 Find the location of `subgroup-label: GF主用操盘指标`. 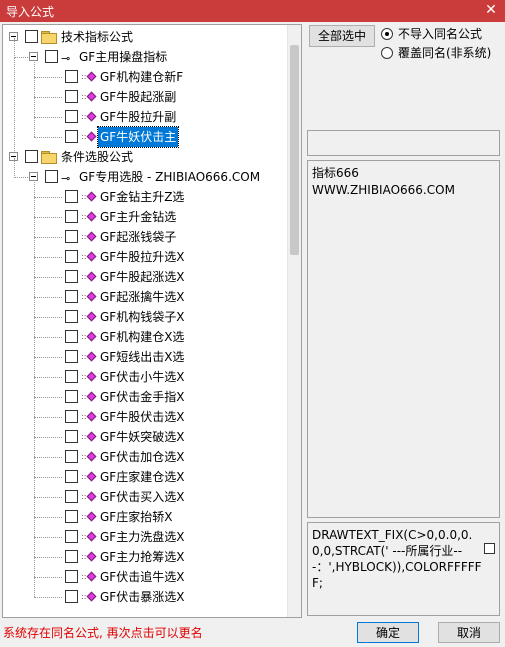

subgroup-label: GF主用操盘指标 is located at coordinates (123, 57).